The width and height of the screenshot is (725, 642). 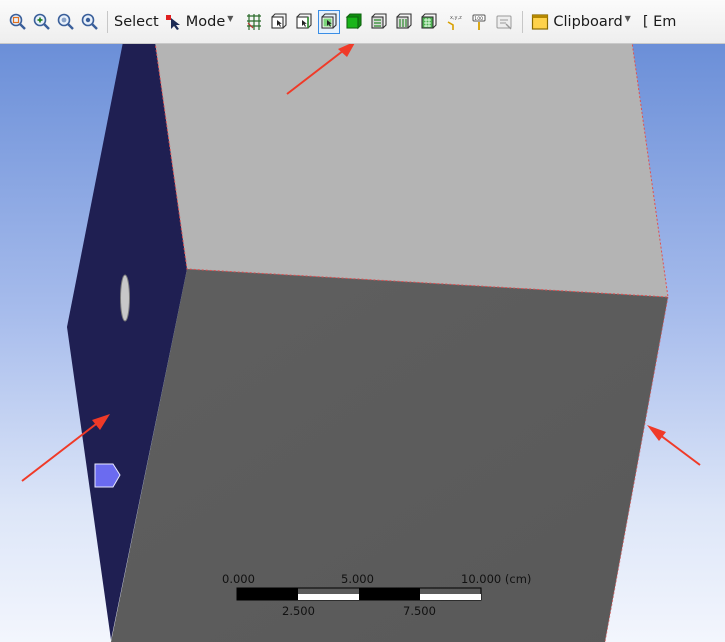 I want to click on zoom-to-fit-icon, so click(x=17, y=21).